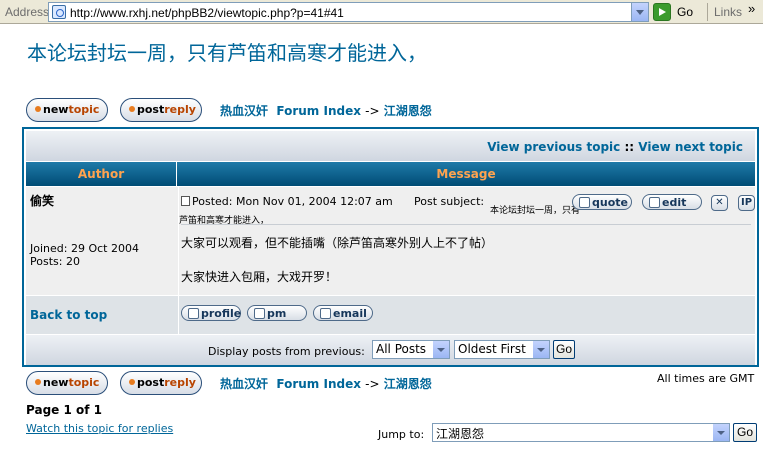 The height and width of the screenshot is (454, 763). What do you see at coordinates (55, 261) in the screenshot?
I see `post-count: Posts: 20` at bounding box center [55, 261].